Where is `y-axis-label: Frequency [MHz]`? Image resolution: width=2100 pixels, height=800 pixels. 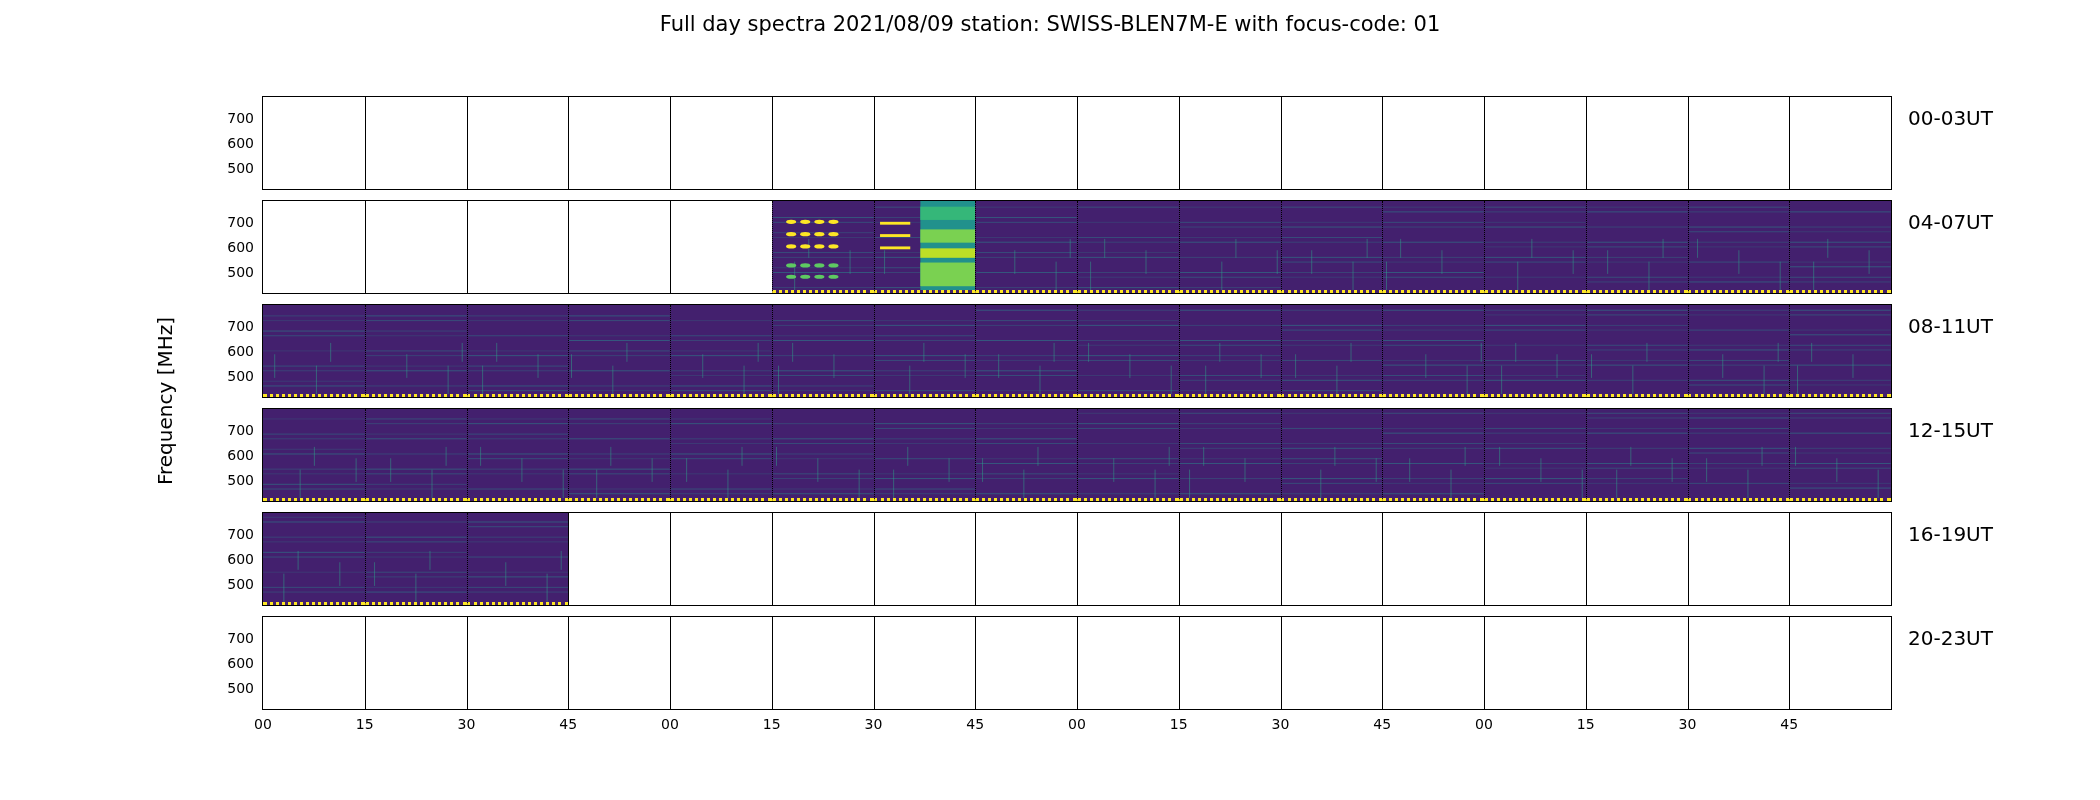
y-axis-label: Frequency [MHz] is located at coordinates (165, 401).